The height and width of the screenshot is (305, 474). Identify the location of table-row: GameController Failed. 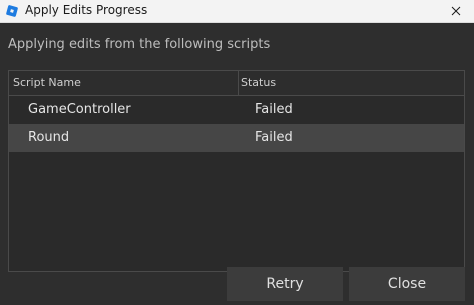
(236, 110).